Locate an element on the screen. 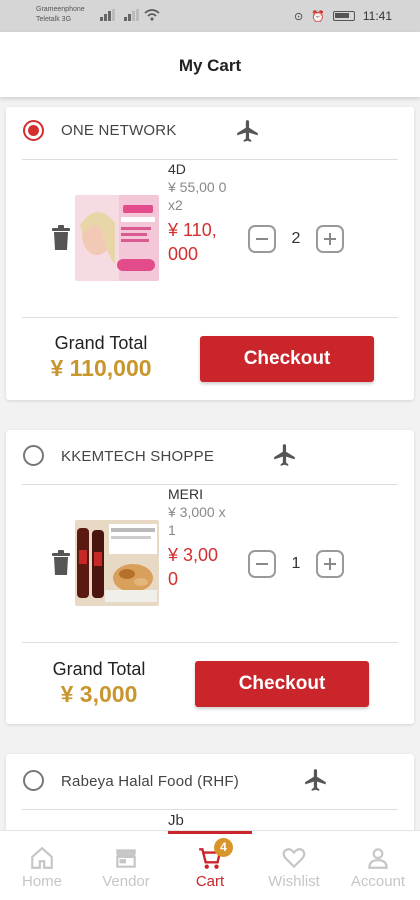 This screenshot has width=420, height=900. quantity-value: 1 is located at coordinates (296, 563).